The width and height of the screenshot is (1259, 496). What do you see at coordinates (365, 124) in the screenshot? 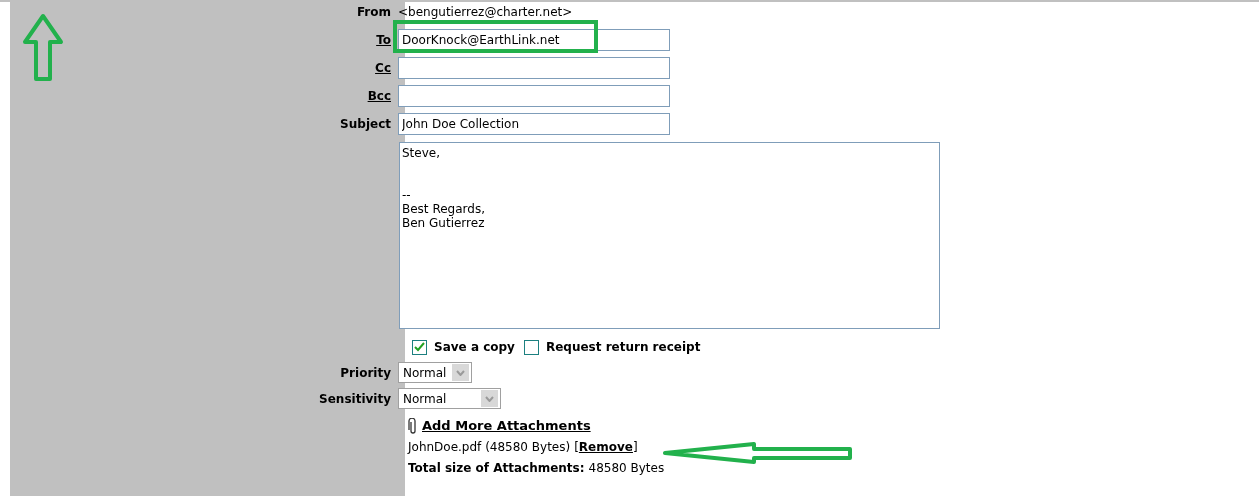
I see `field-label: Subject` at bounding box center [365, 124].